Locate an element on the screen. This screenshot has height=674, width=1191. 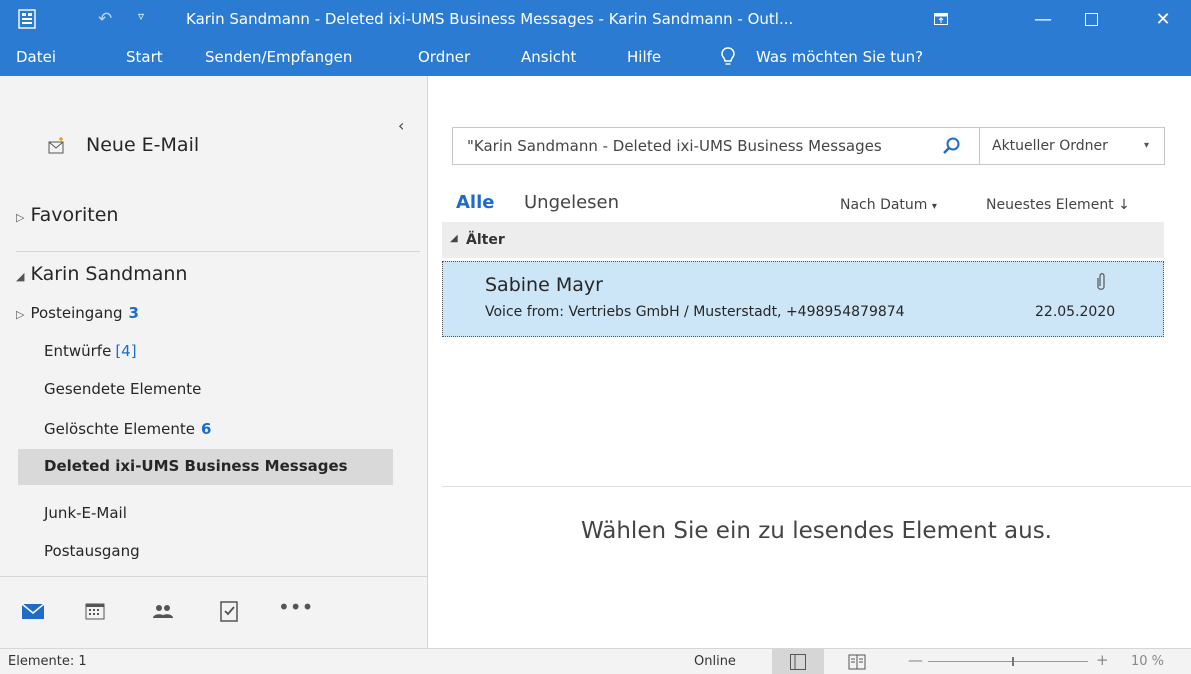
arrow-down-icon: ↓ is located at coordinates (1124, 205).